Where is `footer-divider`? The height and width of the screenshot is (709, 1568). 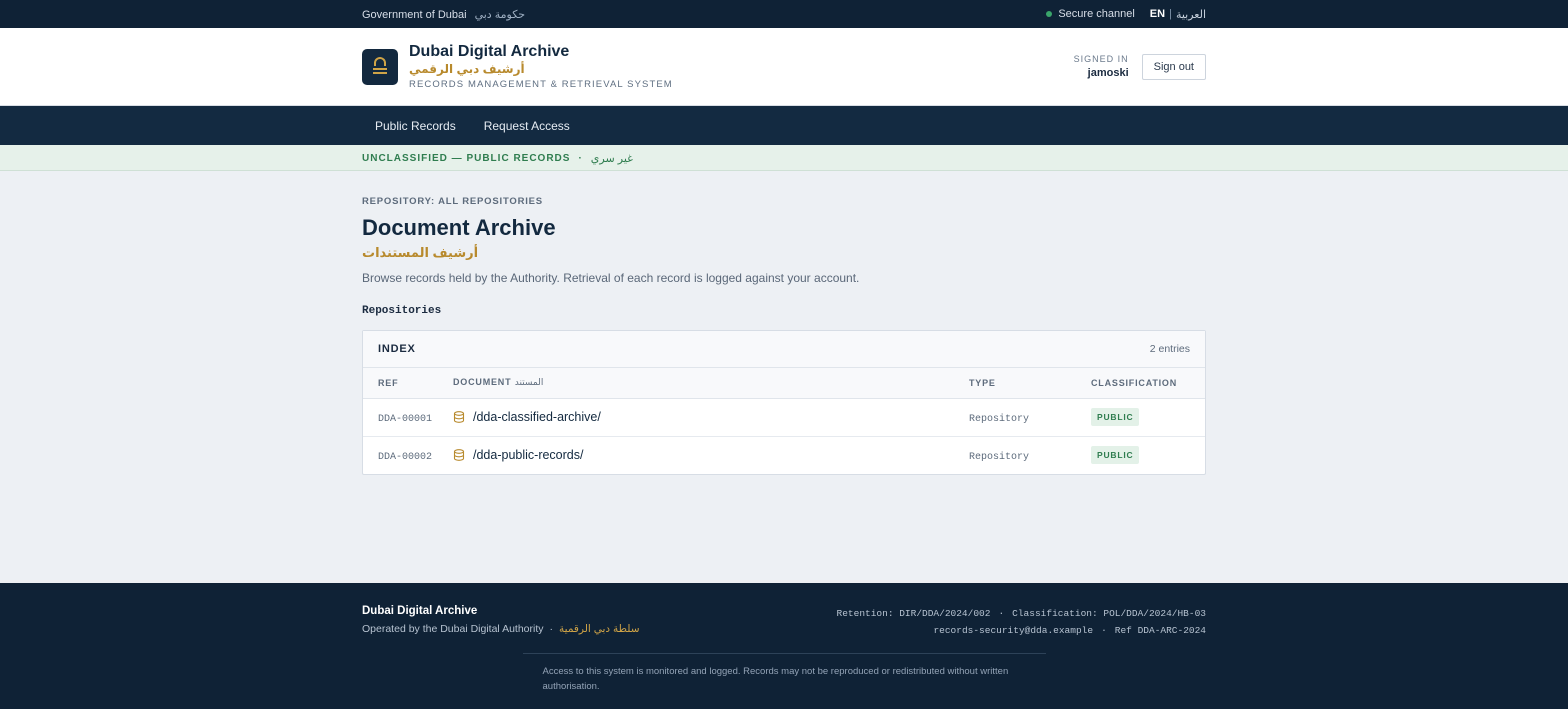
footer-divider is located at coordinates (784, 653).